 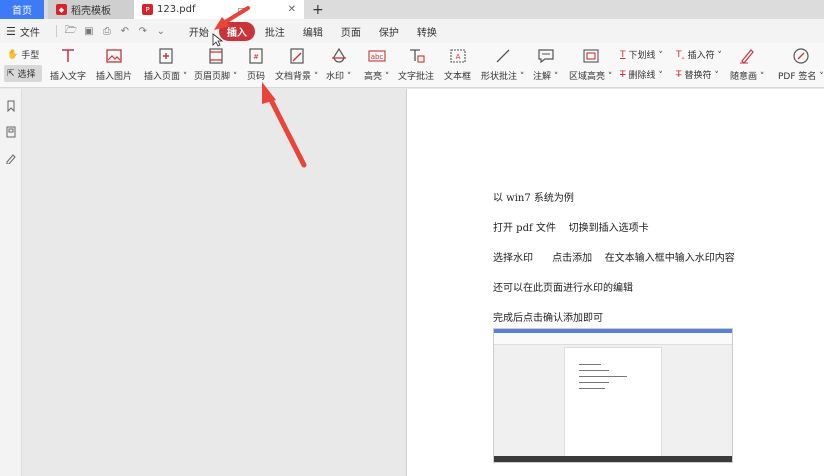 What do you see at coordinates (548, 318) in the screenshot?
I see `doc-line-5: 完成后点击确认添加即可` at bounding box center [548, 318].